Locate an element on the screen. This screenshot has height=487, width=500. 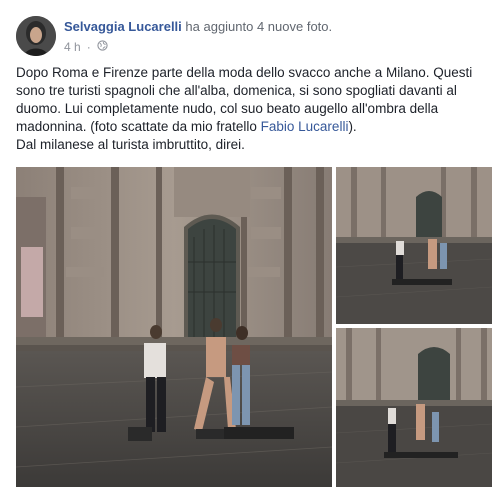
globe-icon is located at coordinates (102, 47).